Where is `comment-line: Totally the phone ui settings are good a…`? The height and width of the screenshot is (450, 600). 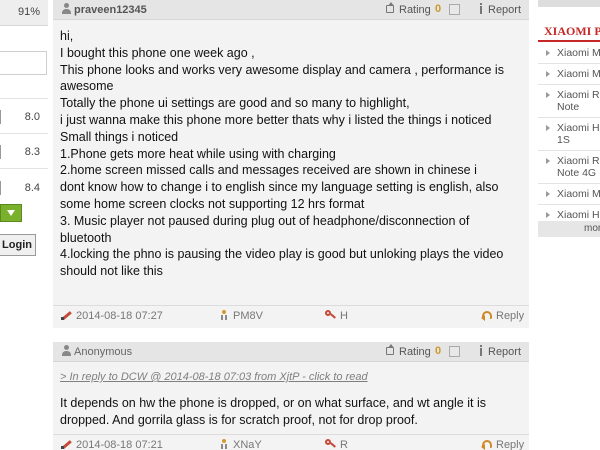
comment-line: Totally the phone ui settings are good a… is located at coordinates (235, 103).